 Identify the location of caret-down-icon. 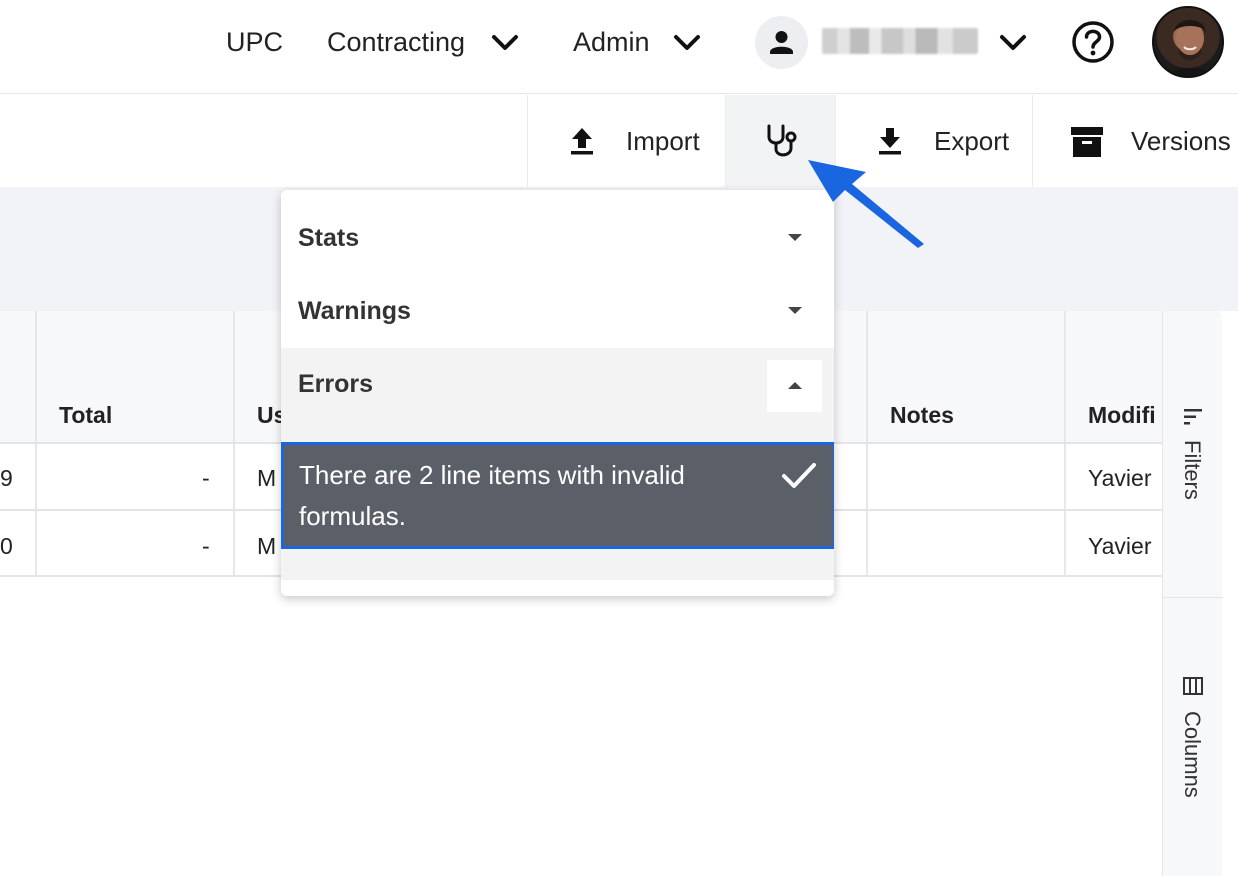
(795, 310).